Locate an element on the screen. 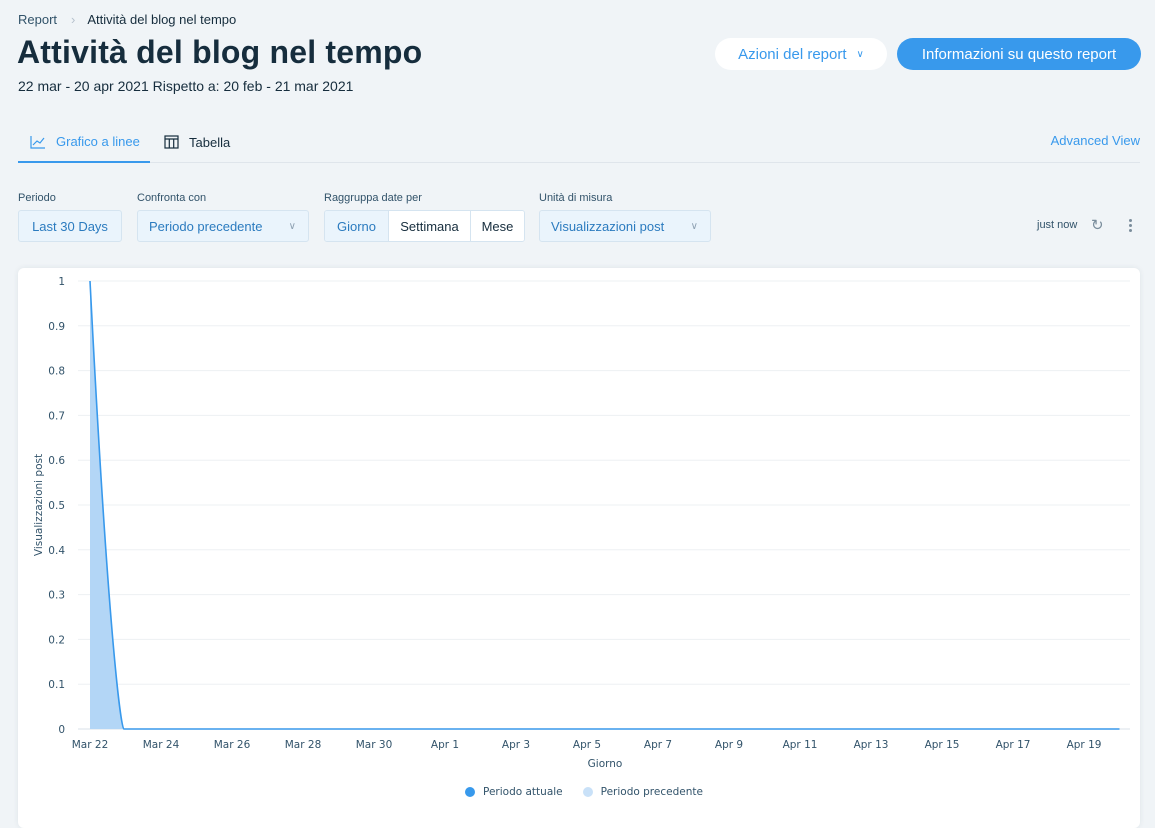  legend-label: Periodo precedente is located at coordinates (651, 792).